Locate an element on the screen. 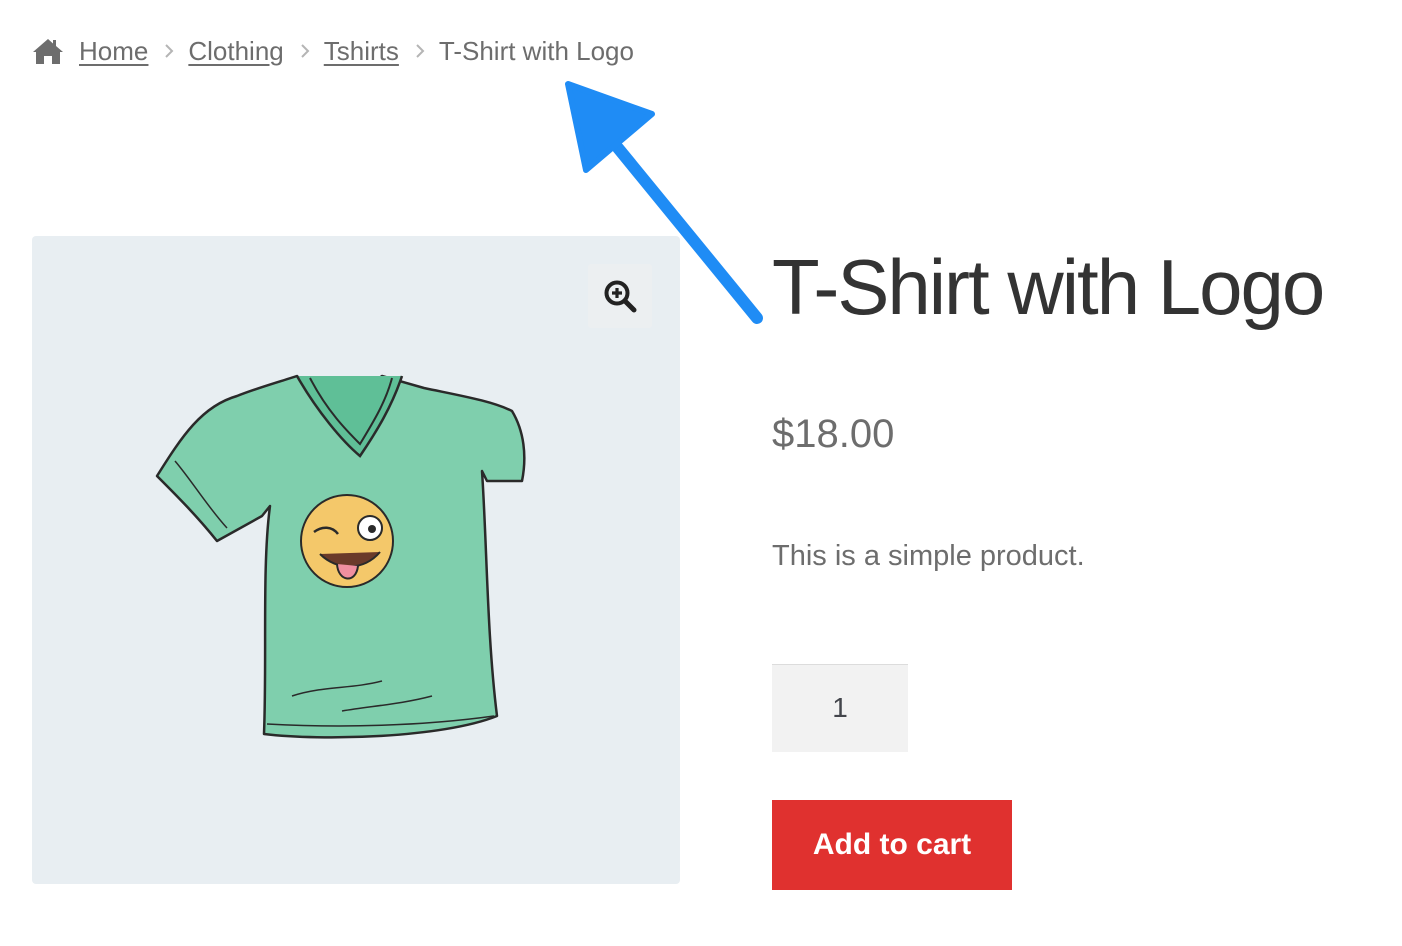  breadcrumb-home-link: Home is located at coordinates (90, 51).